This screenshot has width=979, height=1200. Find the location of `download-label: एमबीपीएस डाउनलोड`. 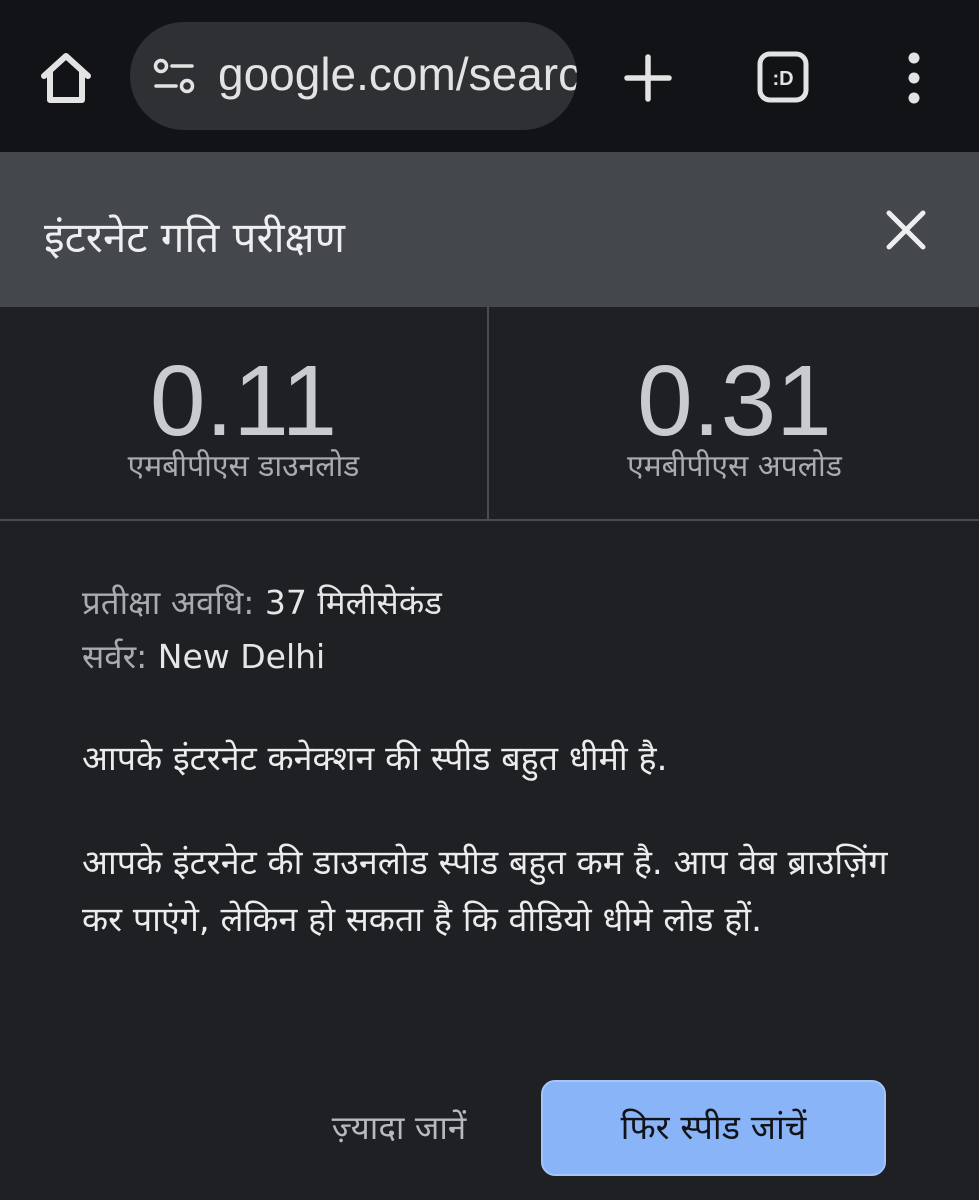

download-label: एमबीपीएस डाउनलोड is located at coordinates (243, 466).